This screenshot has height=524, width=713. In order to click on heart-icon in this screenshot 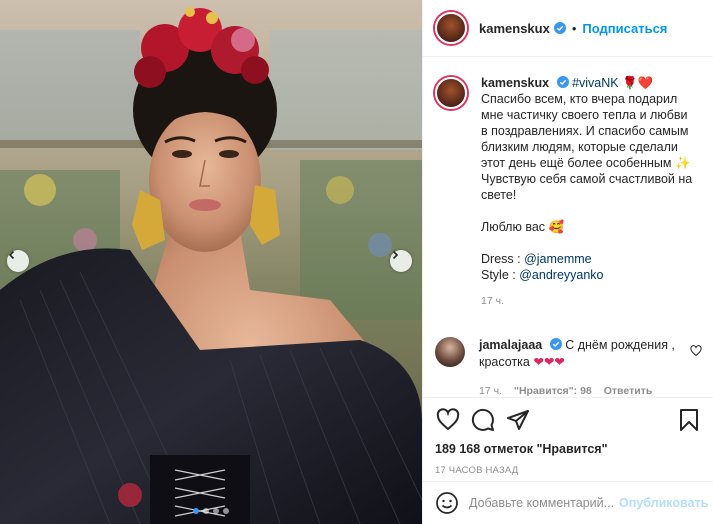, I will do `click(448, 419)`.